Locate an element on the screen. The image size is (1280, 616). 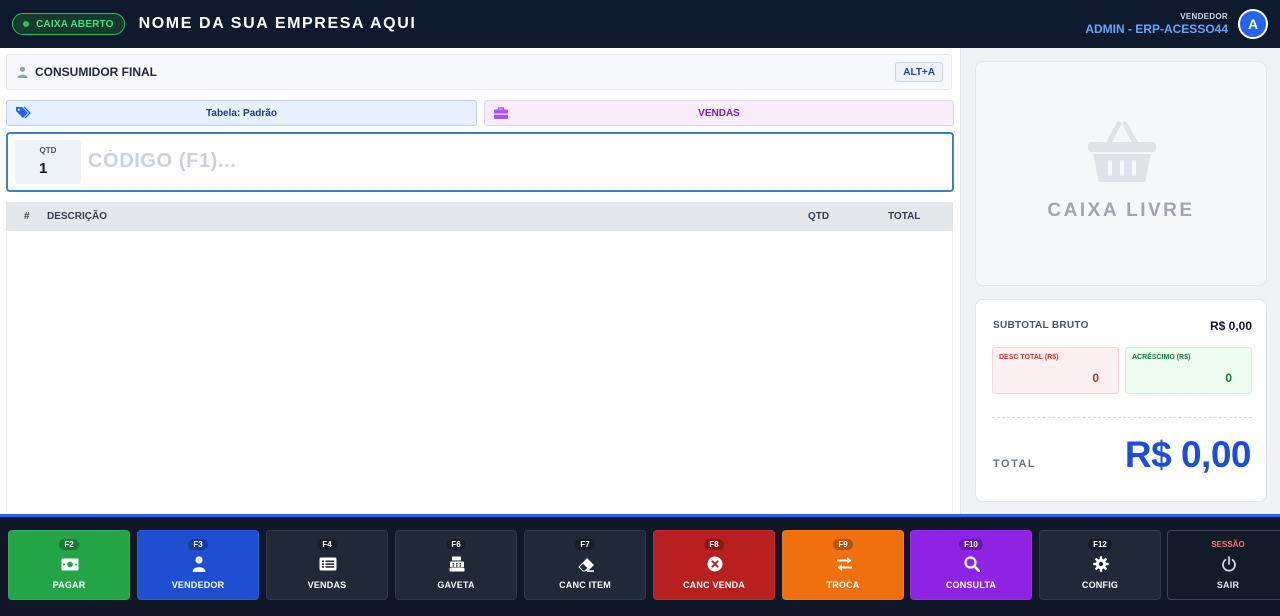
total-value: R$ 0,00 is located at coordinates (1188, 454).